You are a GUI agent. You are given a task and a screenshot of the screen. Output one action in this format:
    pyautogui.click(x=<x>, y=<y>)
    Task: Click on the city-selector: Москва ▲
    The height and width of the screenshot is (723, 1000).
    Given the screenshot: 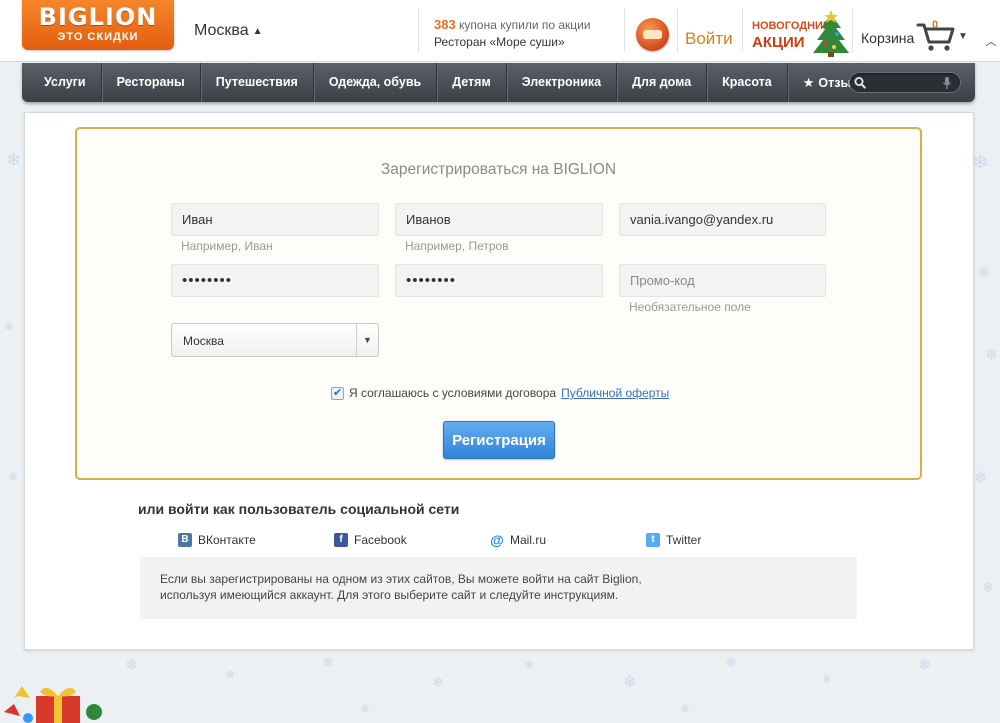 What is the action you would take?
    pyautogui.click(x=228, y=31)
    